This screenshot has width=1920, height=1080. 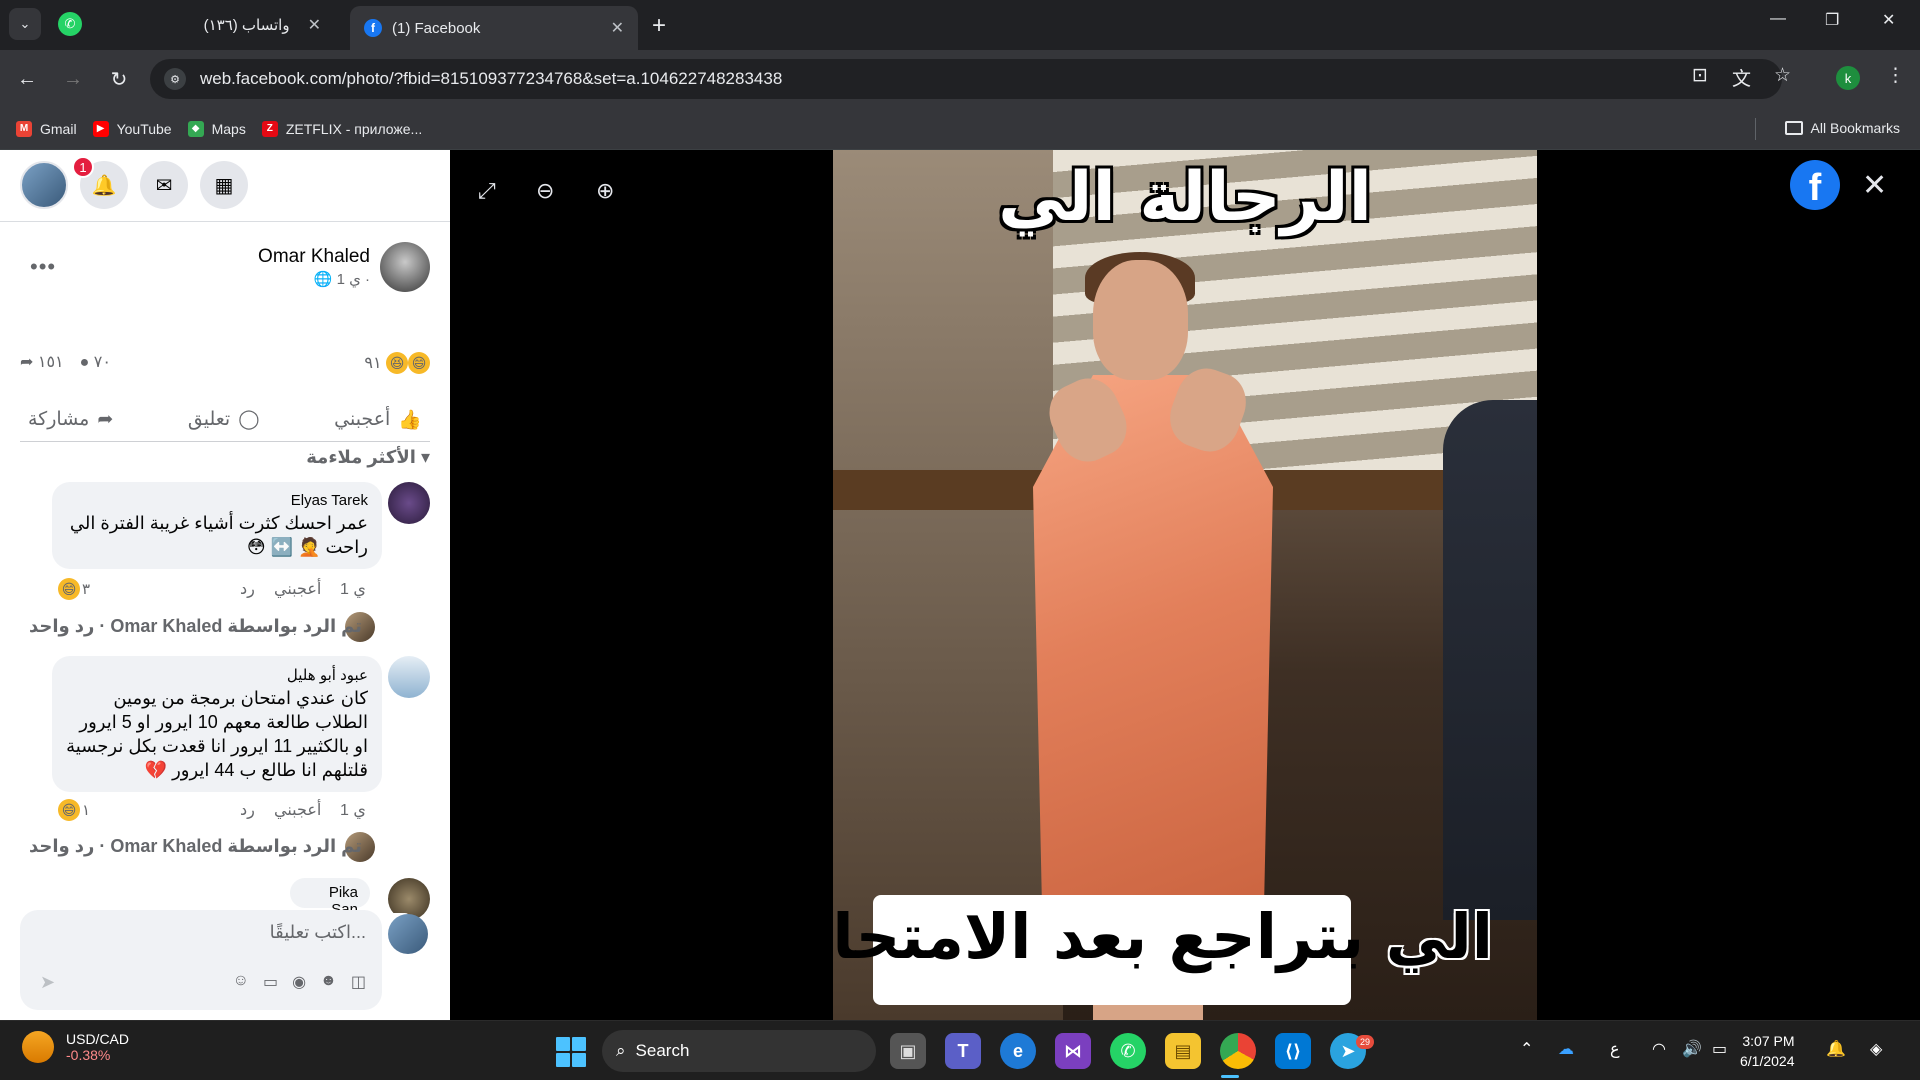 I want to click on minimize-button: —, so click(x=1778, y=19).